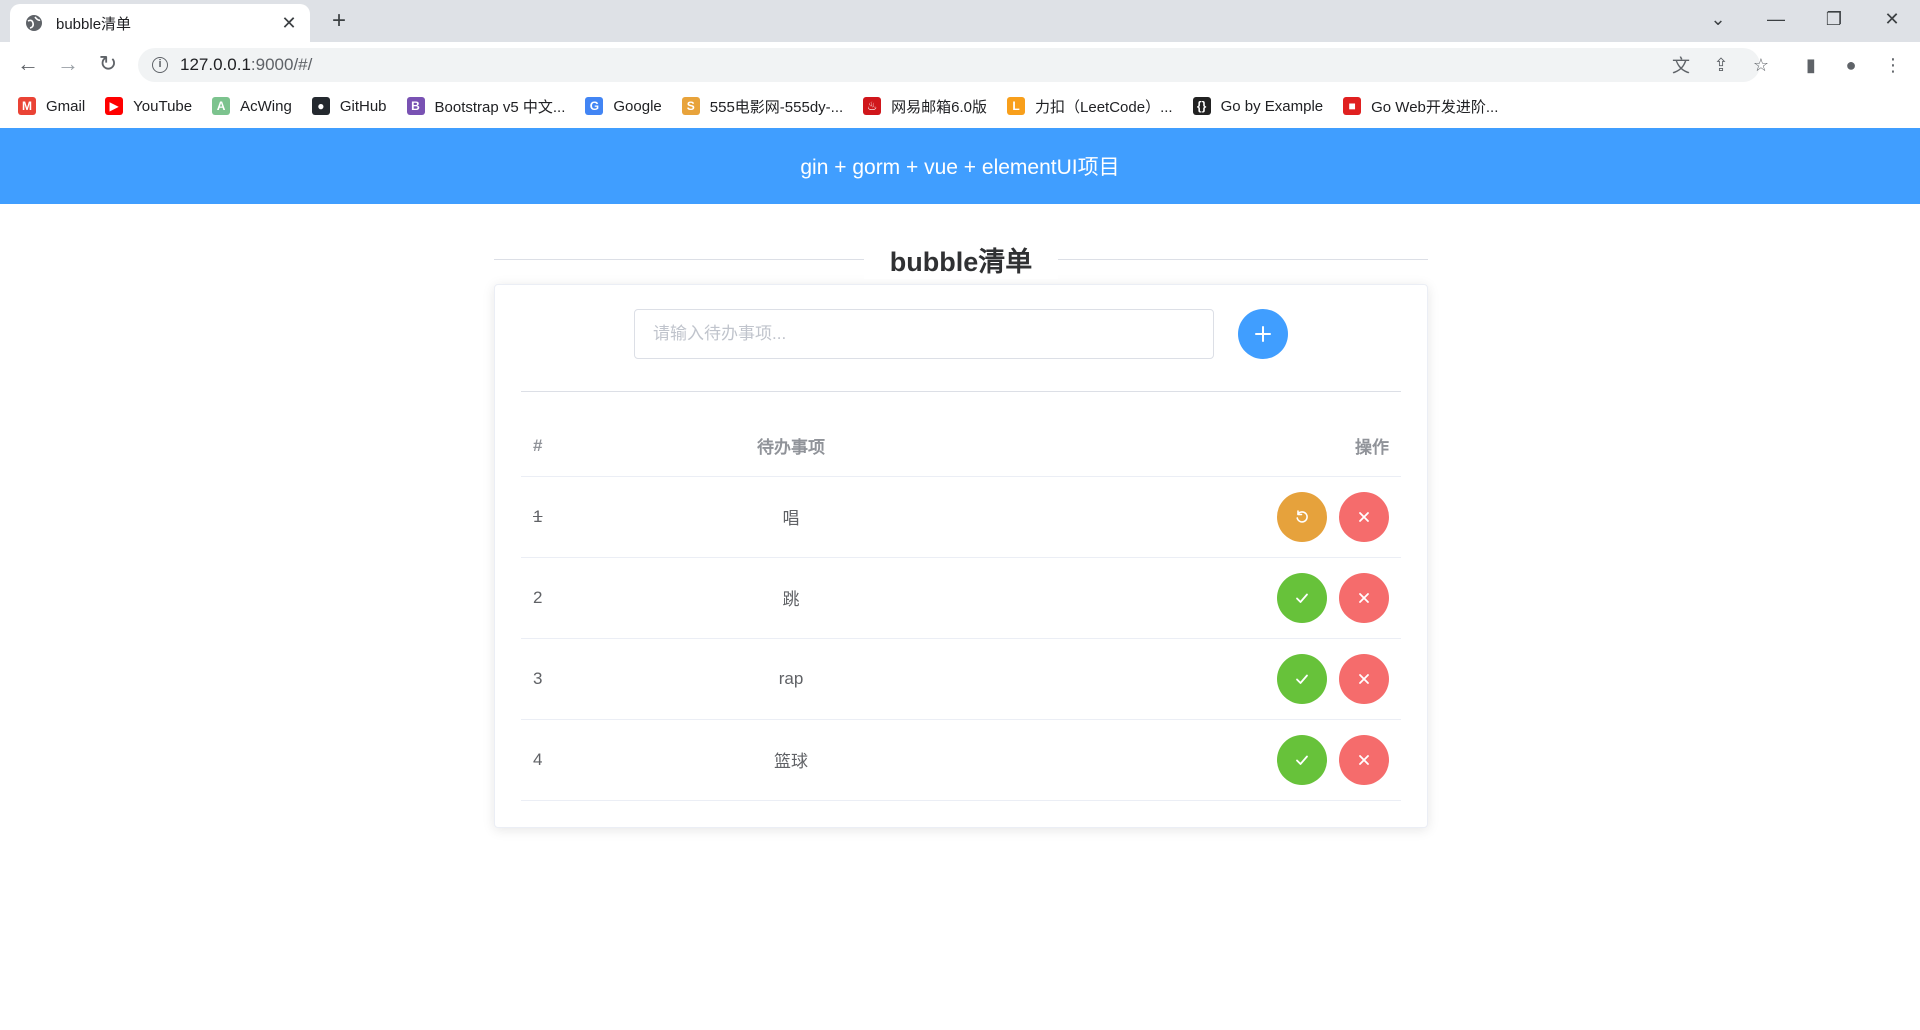  What do you see at coordinates (961, 679) in the screenshot?
I see `table-row: 3 rap` at bounding box center [961, 679].